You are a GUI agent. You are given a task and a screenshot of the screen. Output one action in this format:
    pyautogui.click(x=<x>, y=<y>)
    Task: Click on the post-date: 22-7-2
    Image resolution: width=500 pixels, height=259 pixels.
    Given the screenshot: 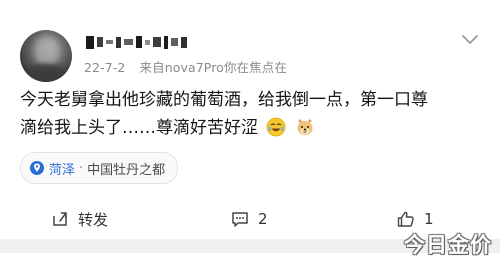 What is the action you would take?
    pyautogui.click(x=105, y=67)
    